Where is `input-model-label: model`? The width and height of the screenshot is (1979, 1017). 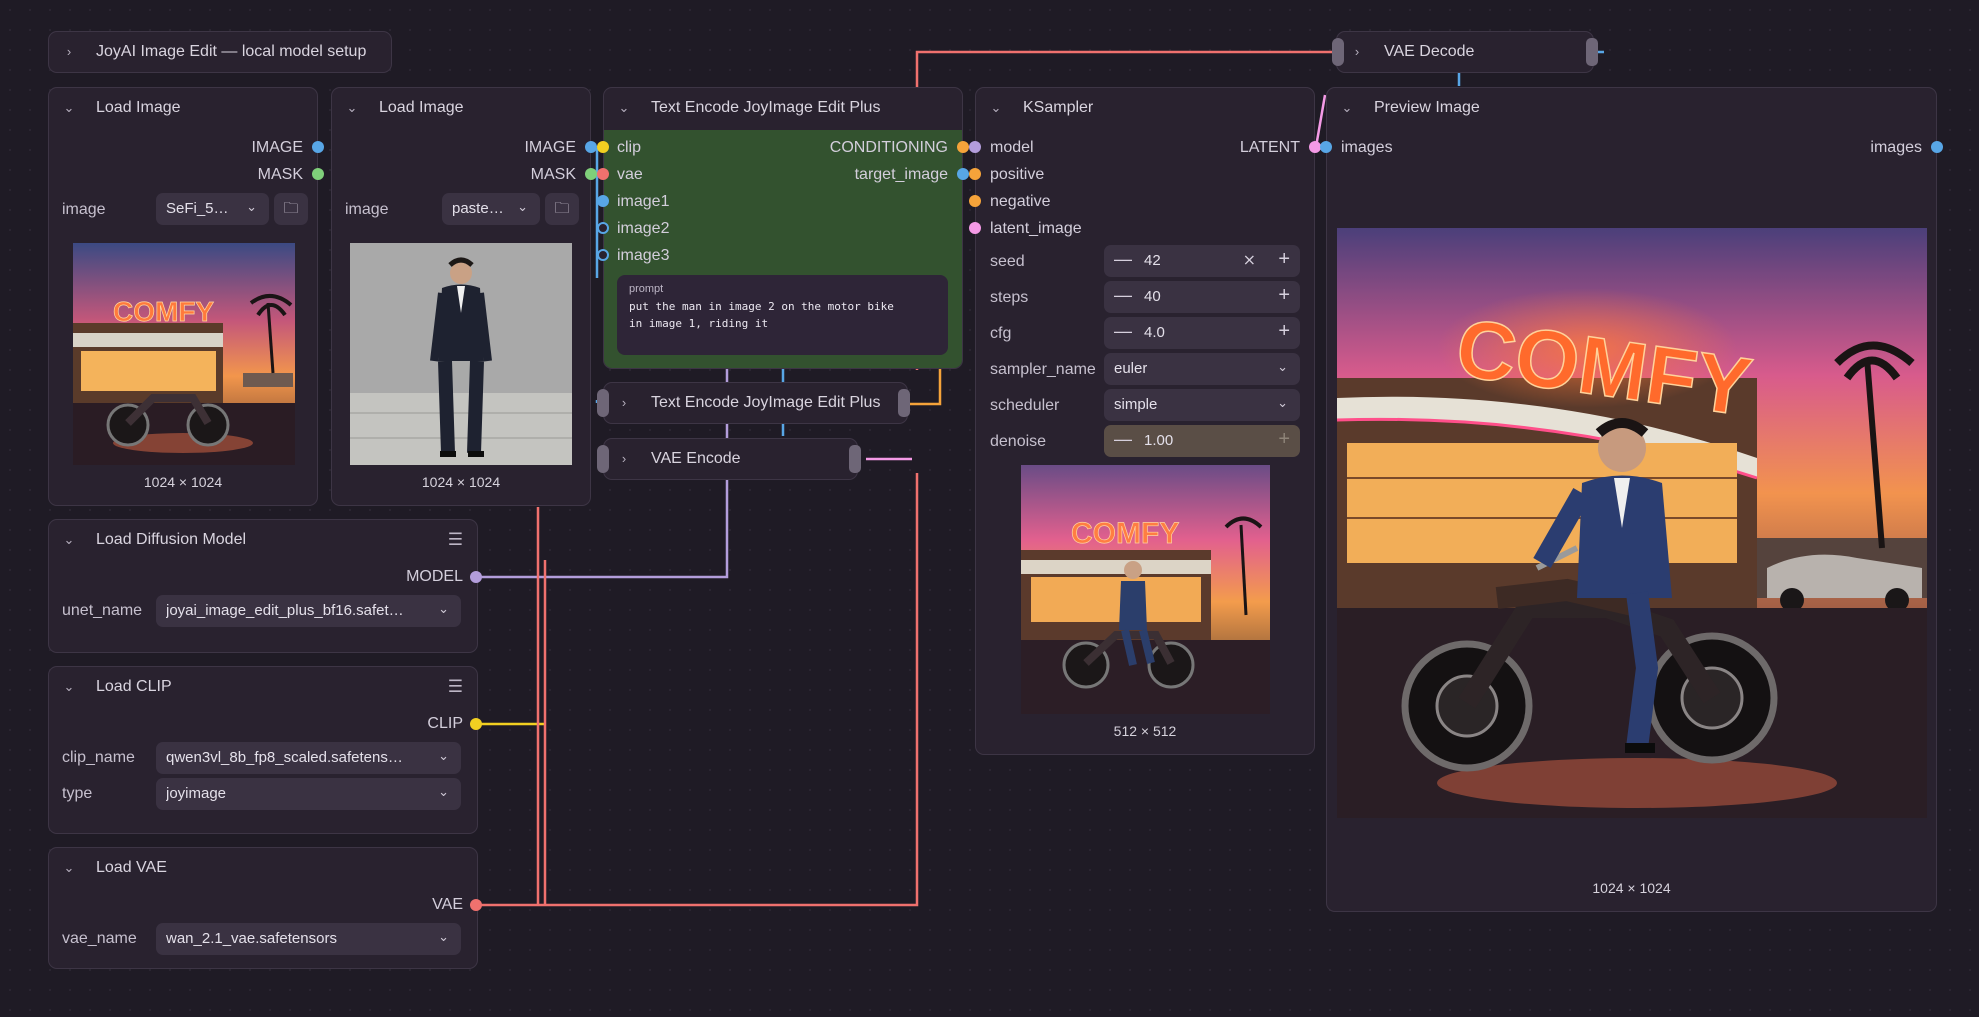 input-model-label: model is located at coordinates (1012, 147).